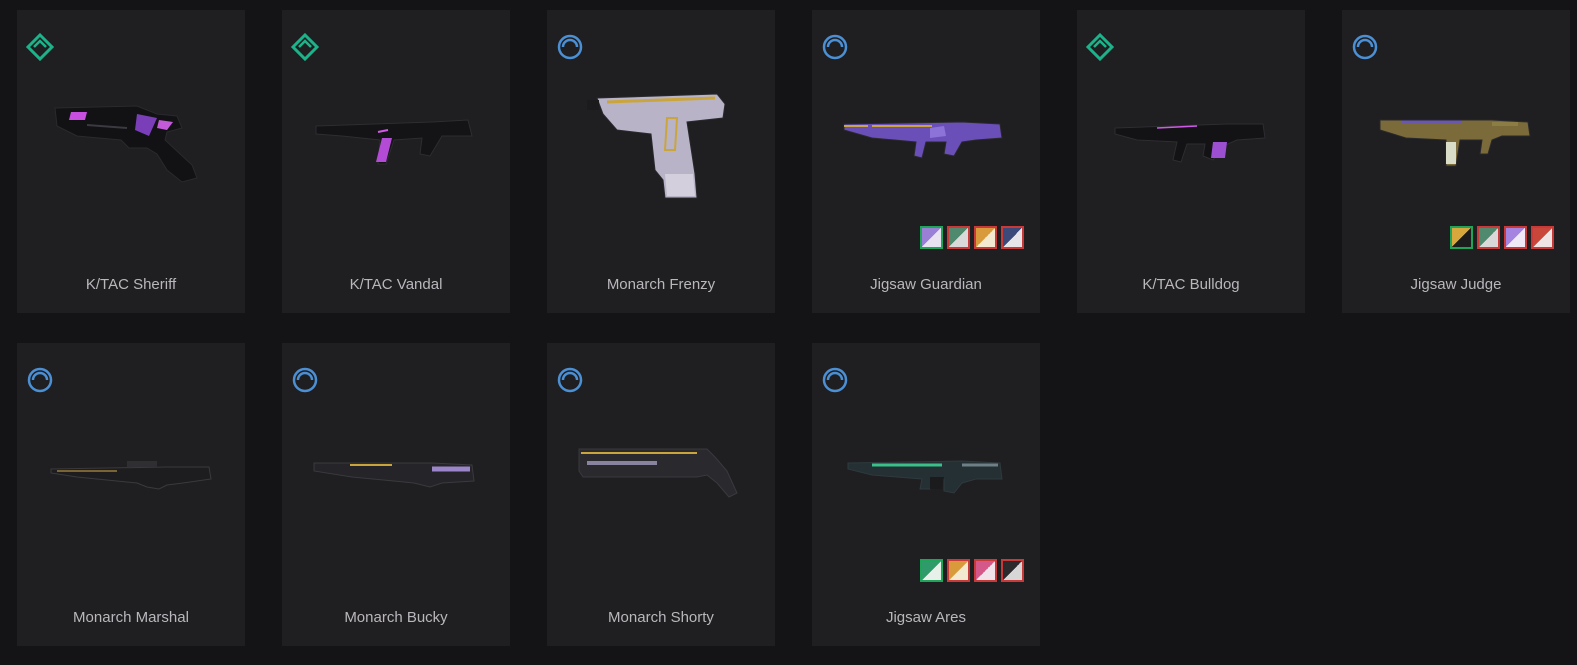  What do you see at coordinates (131, 494) in the screenshot?
I see `skin-card-monarch-marshal: Monarch Marshal` at bounding box center [131, 494].